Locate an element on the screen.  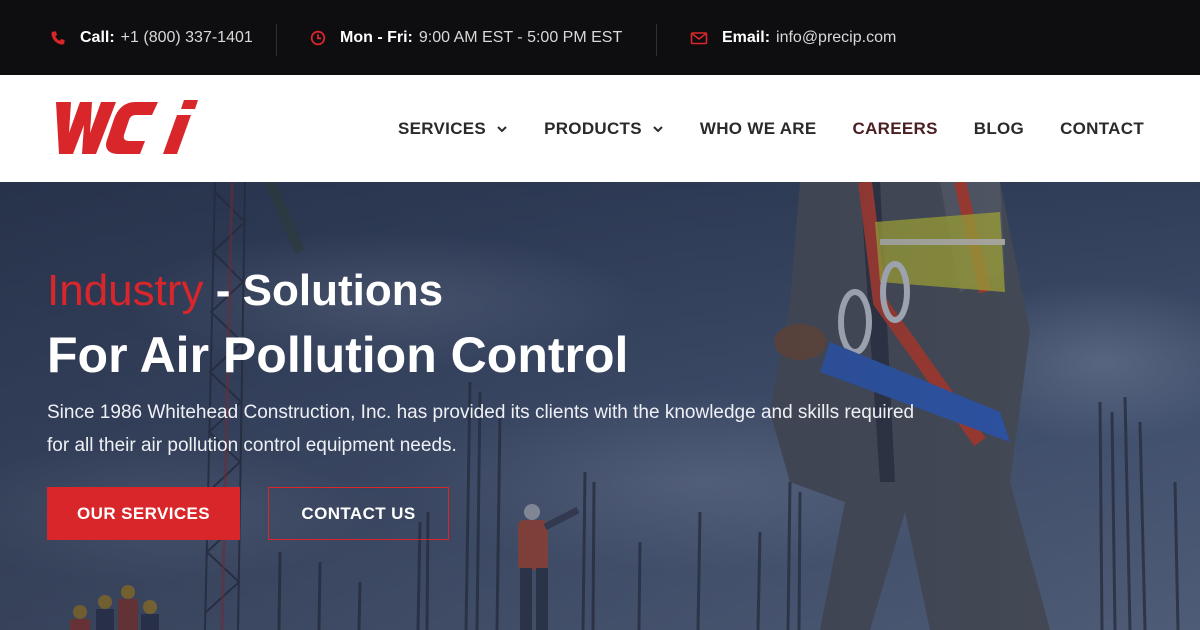
nav-label: CONTACT is located at coordinates (1102, 128).